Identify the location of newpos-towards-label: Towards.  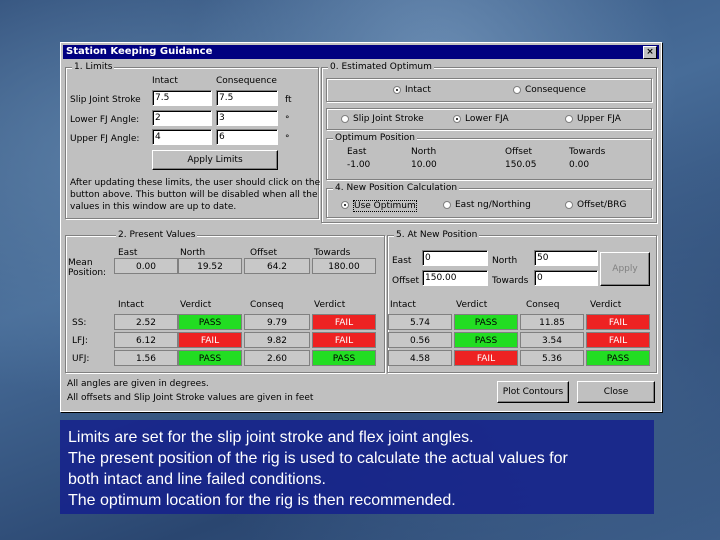
(510, 281).